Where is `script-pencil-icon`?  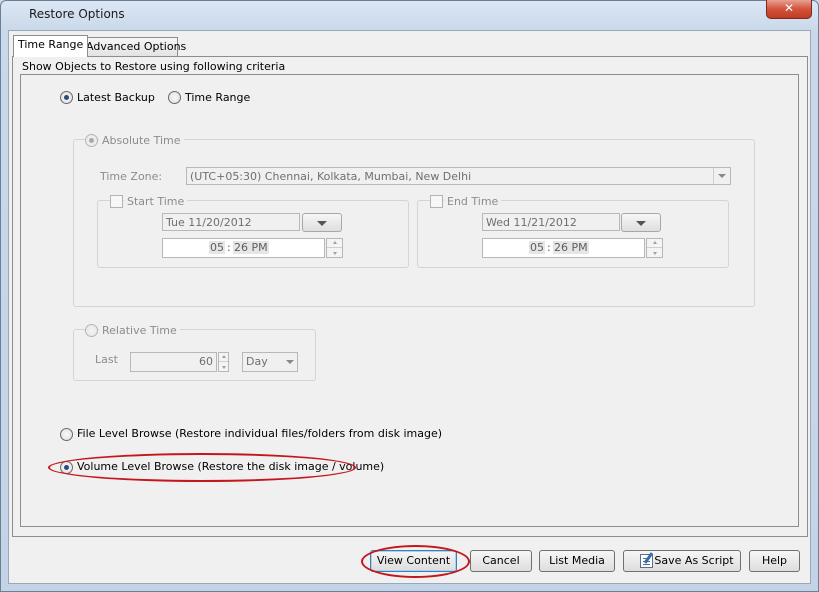
script-pencil-icon is located at coordinates (646, 561).